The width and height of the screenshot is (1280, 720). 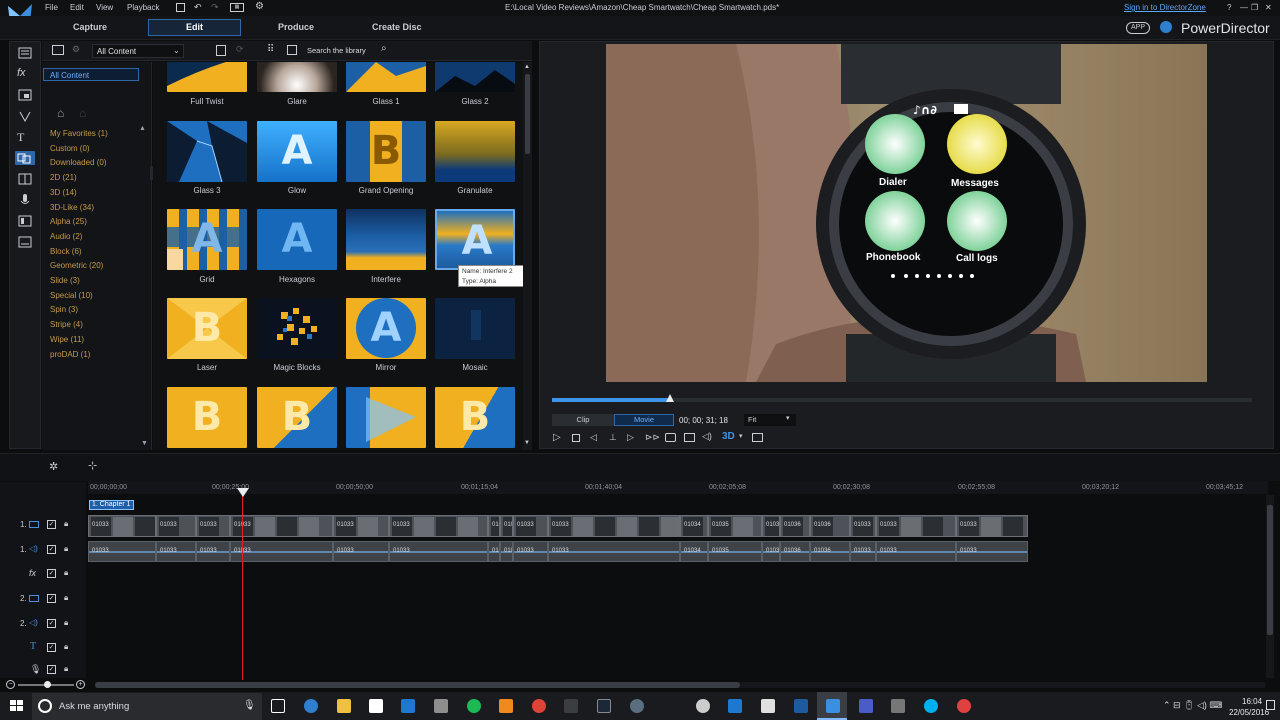 What do you see at coordinates (652, 437) in the screenshot?
I see `fast-forward-icon: ⊳⊳` at bounding box center [652, 437].